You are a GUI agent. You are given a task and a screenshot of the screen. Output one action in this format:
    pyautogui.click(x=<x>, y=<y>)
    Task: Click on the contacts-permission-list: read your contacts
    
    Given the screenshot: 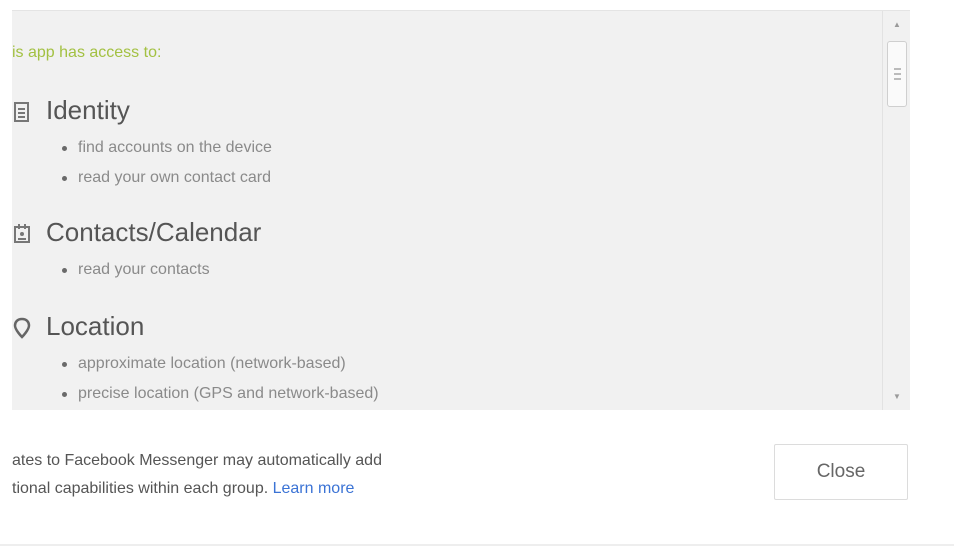 What is the action you would take?
    pyautogui.click(x=135, y=270)
    